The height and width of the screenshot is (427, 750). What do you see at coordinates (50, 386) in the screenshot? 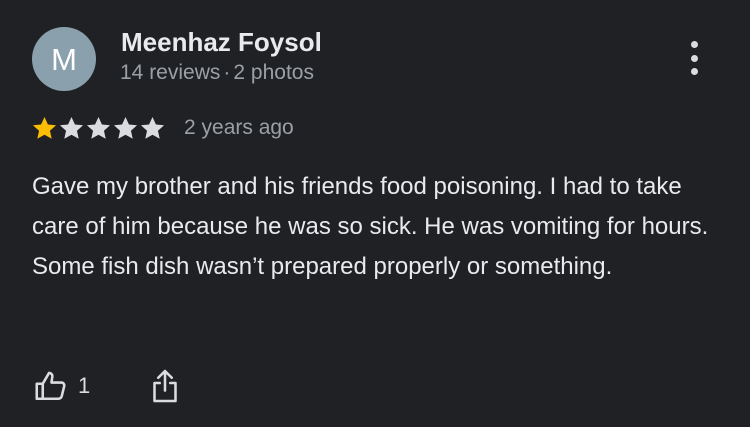
I see `thumbs-up-icon` at bounding box center [50, 386].